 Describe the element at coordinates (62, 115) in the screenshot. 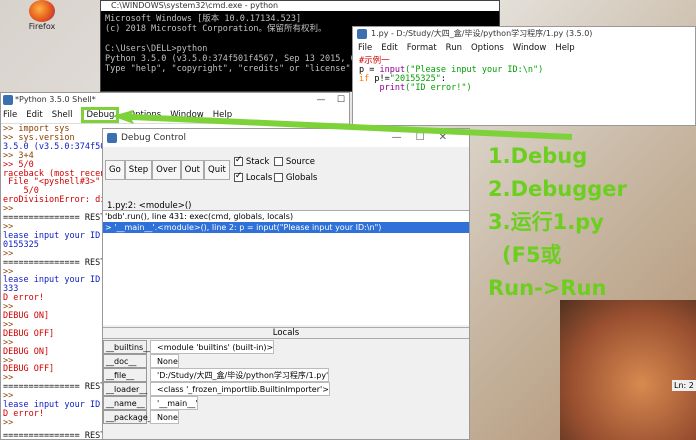

I see `shell-menu-shell: Shell` at that location.